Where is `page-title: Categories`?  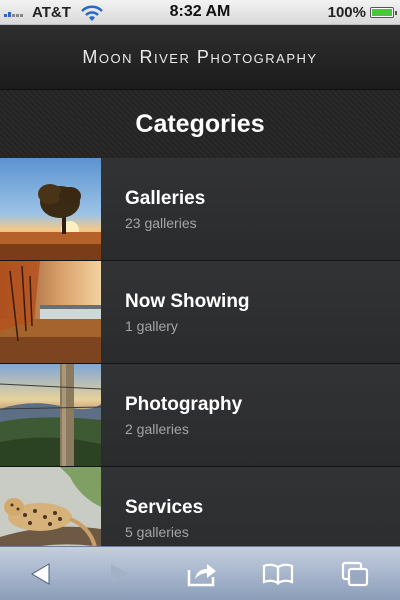 page-title: Categories is located at coordinates (200, 123).